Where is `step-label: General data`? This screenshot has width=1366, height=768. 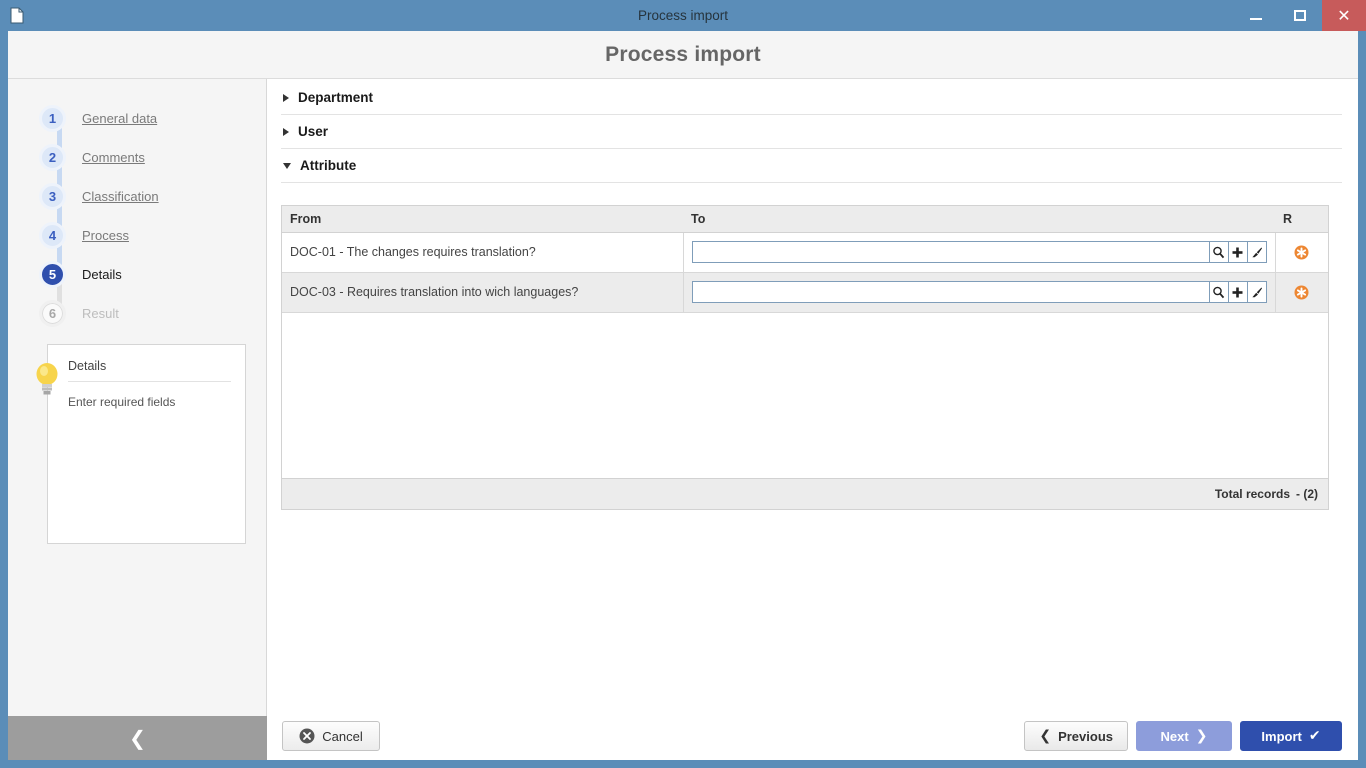 step-label: General data is located at coordinates (119, 118).